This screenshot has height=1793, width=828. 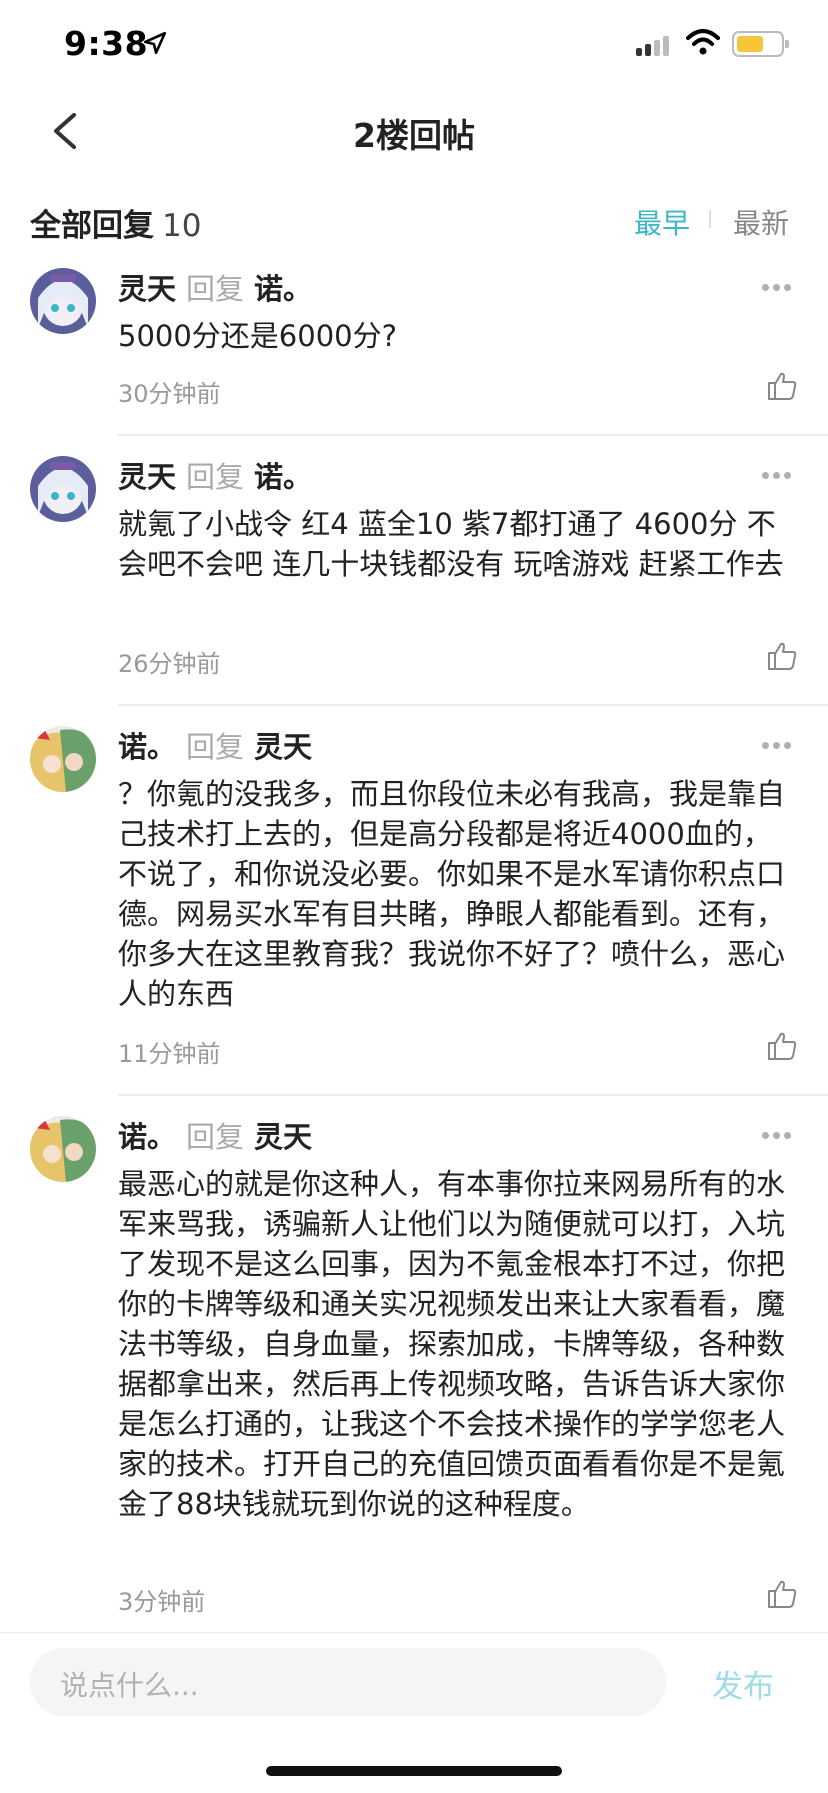 What do you see at coordinates (662, 222) in the screenshot?
I see `sort-earliest-tab: 最早` at bounding box center [662, 222].